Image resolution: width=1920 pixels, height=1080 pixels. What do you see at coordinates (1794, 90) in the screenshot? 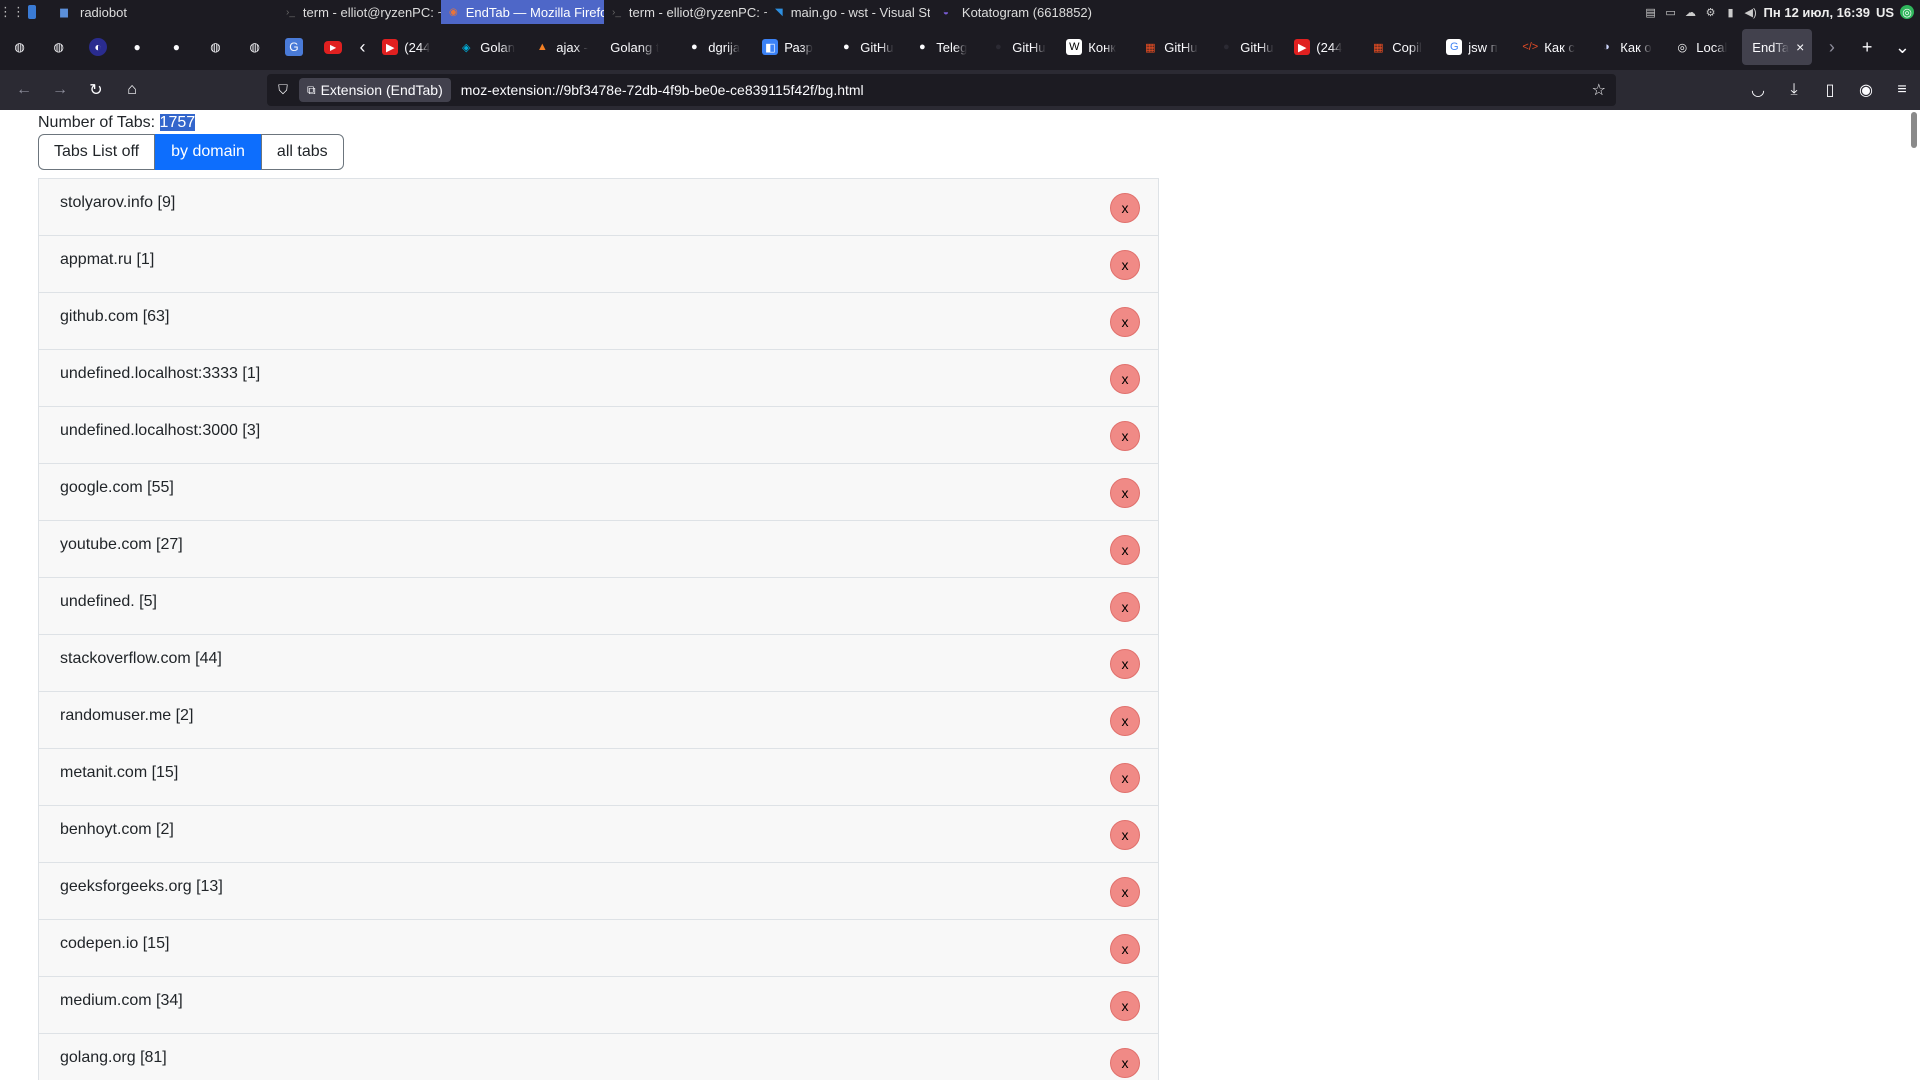
I see `downloads-icon: ⤓` at bounding box center [1794, 90].